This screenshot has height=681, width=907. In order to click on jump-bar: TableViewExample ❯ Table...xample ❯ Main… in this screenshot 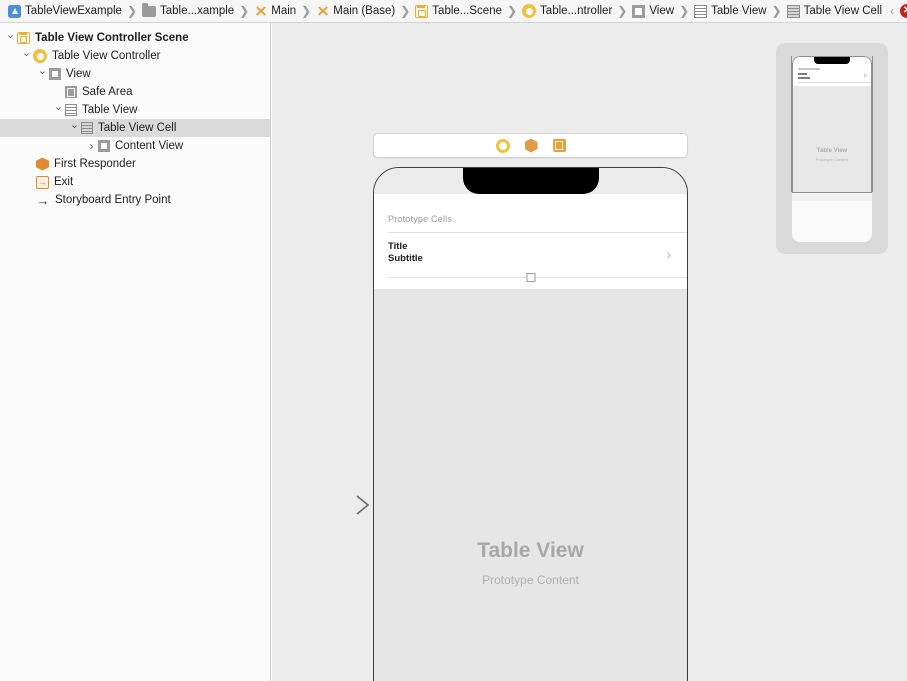, I will do `click(453, 11)`.